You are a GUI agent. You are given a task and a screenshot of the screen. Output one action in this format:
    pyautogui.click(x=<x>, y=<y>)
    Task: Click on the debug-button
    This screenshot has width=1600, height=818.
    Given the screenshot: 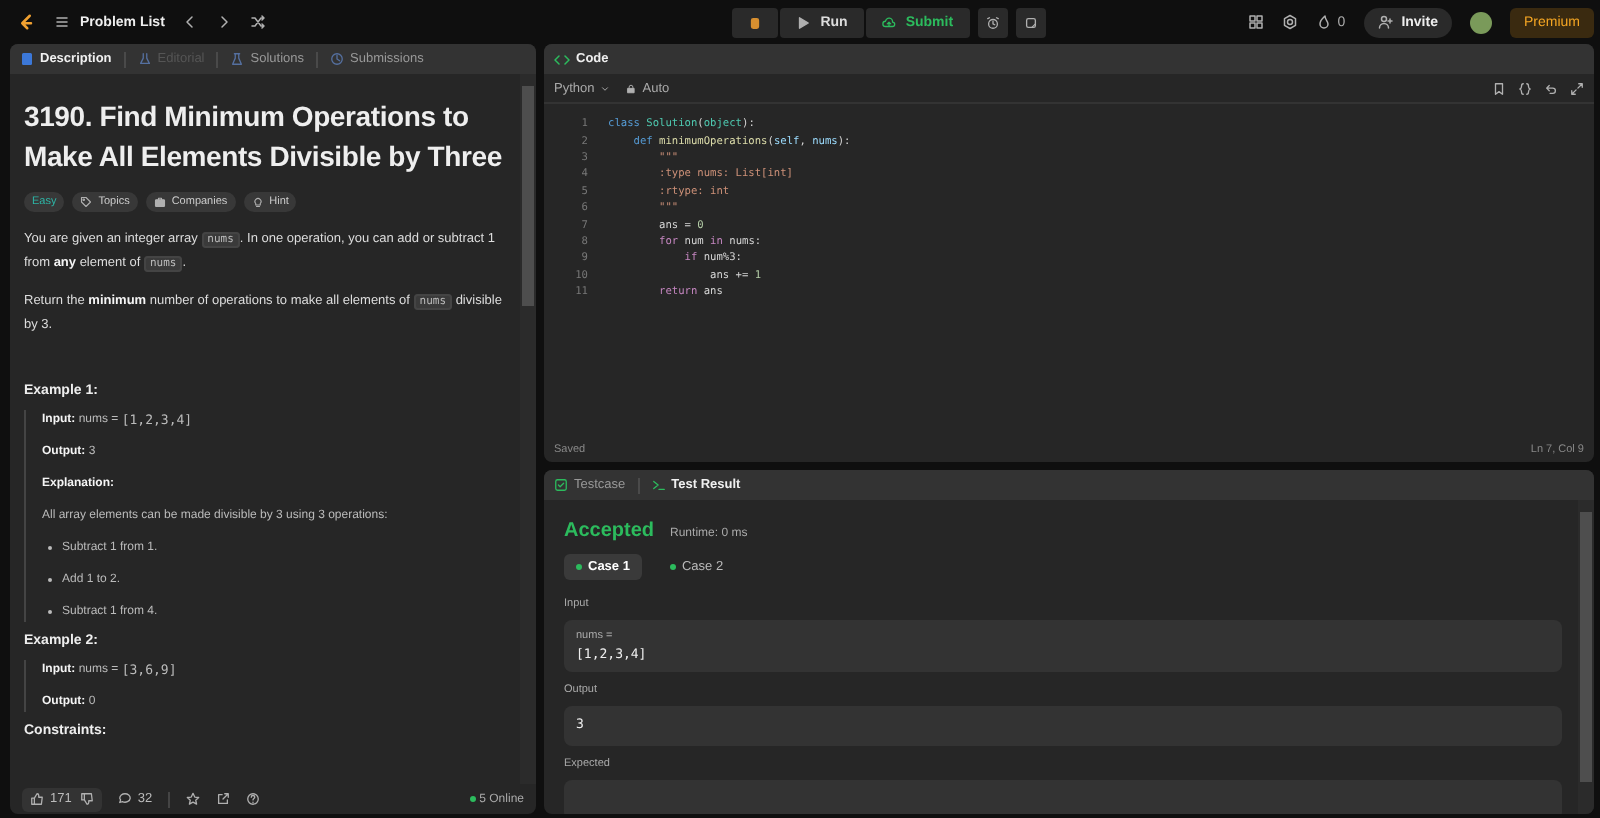 What is the action you would take?
    pyautogui.click(x=755, y=22)
    